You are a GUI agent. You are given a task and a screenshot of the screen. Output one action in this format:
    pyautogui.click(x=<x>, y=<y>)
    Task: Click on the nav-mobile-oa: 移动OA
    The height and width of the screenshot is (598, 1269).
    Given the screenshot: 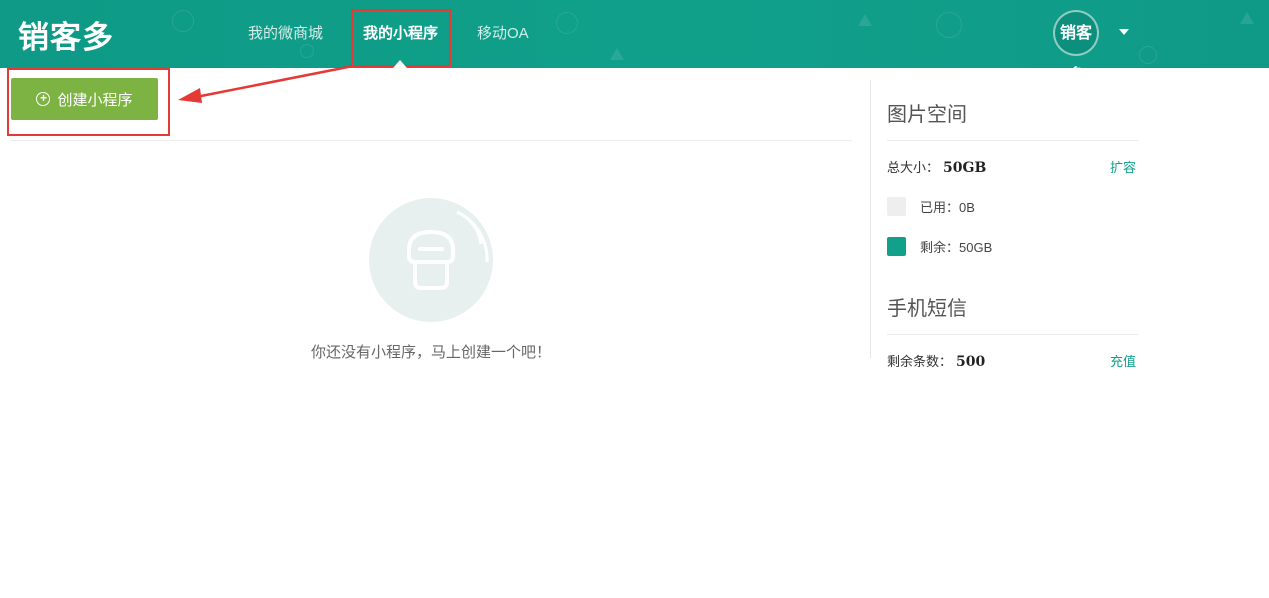 What is the action you would take?
    pyautogui.click(x=503, y=32)
    